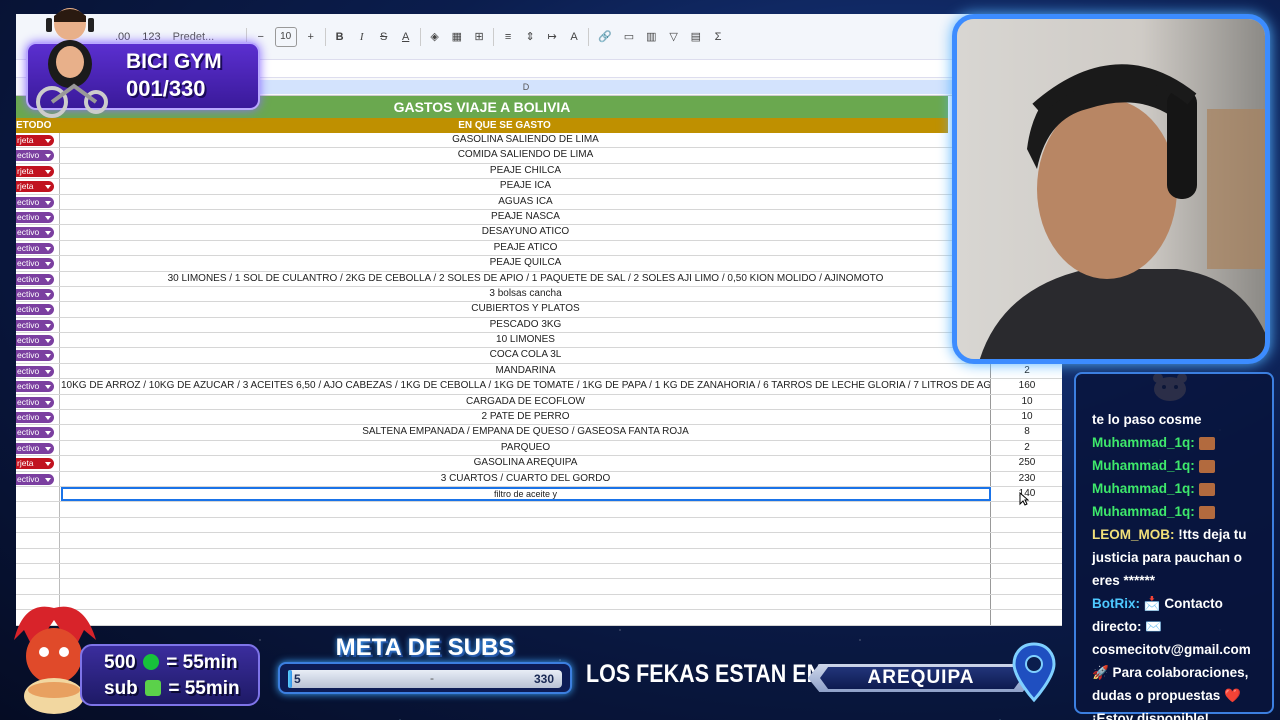 The width and height of the screenshot is (1280, 720). I want to click on merge-cells-icon: ⊞, so click(479, 37).